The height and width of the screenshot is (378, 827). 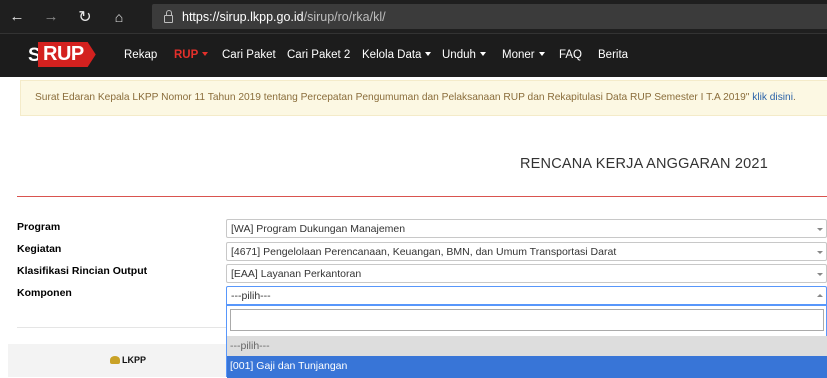 What do you see at coordinates (82, 271) in the screenshot?
I see `klasifikasi-label: Klasifikasi Rincian Output` at bounding box center [82, 271].